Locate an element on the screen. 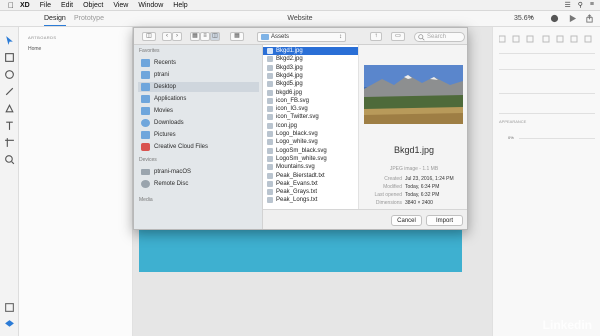 The image size is (600, 336). select-tool-icon is located at coordinates (9, 40).